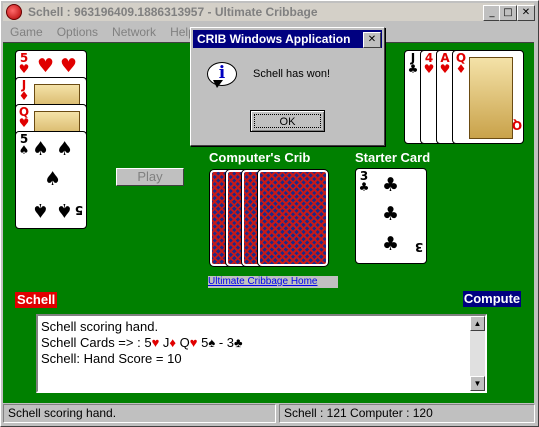 The image size is (539, 427). I want to click on close-button: ✕, so click(526, 13).